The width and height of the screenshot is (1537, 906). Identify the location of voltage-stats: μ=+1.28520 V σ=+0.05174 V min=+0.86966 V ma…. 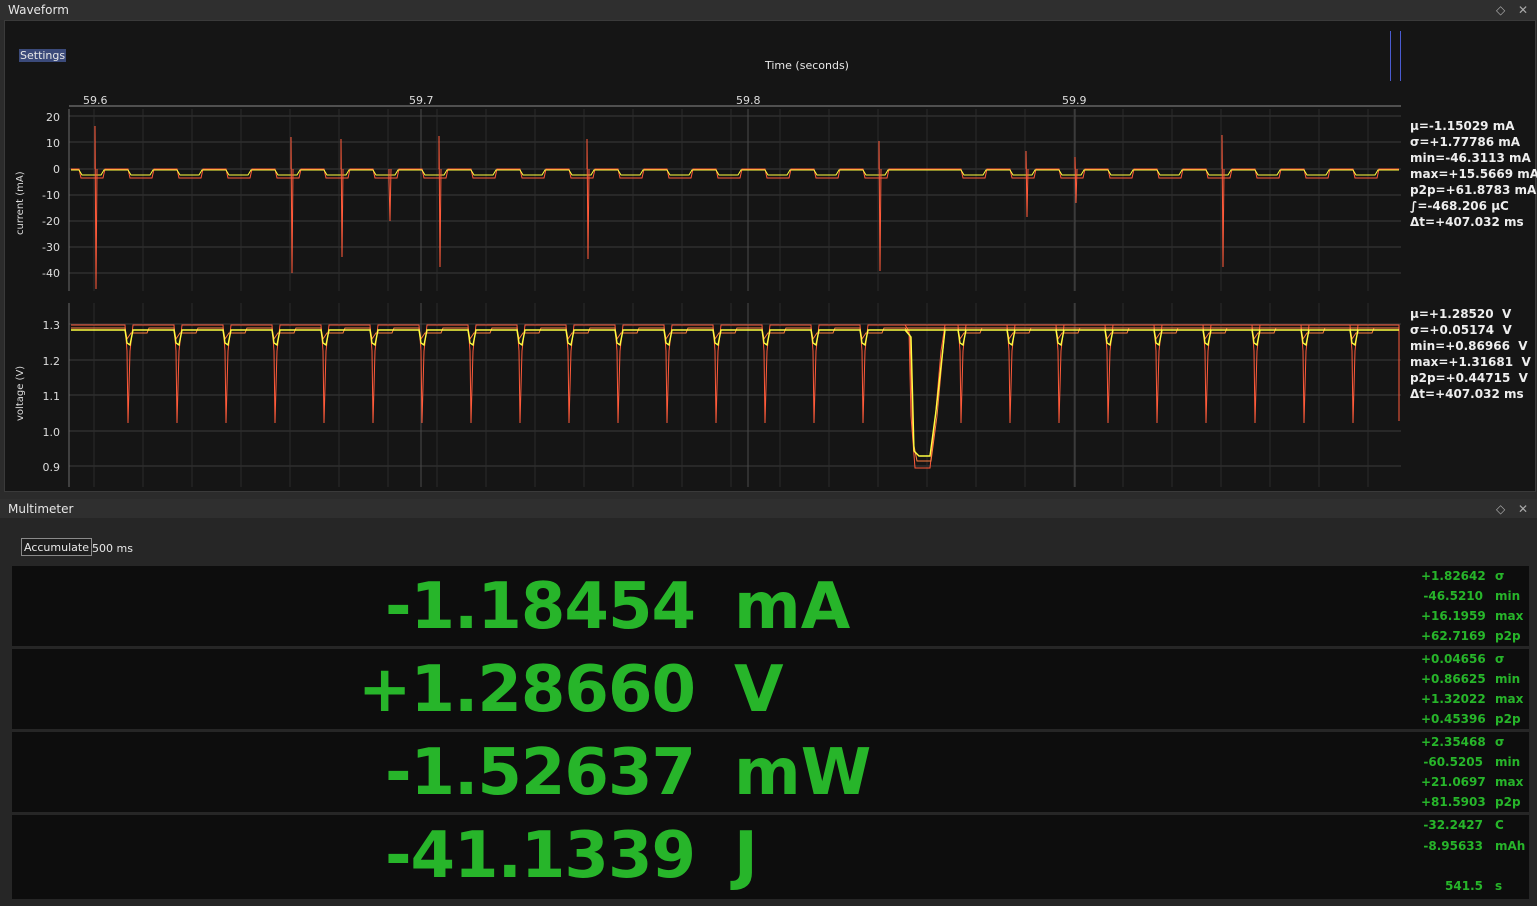
(1470, 354).